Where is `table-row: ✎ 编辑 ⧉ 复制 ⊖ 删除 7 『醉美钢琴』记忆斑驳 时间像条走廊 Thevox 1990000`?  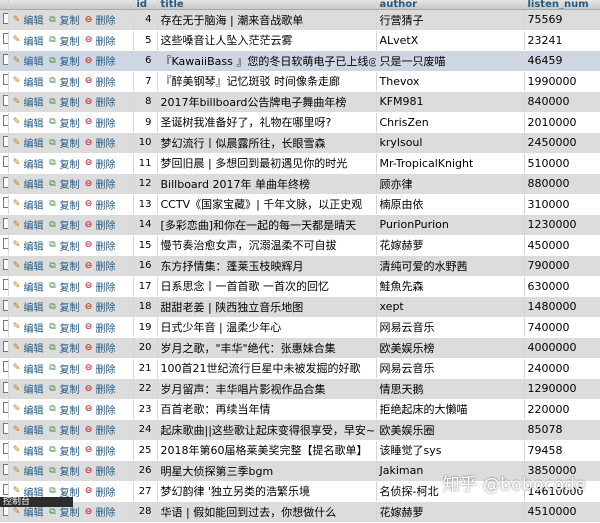 table-row: ✎ 编辑 ⧉ 复制 ⊖ 删除 7 『醉美钢琴』记忆斑驳 时间像条走廊 Thevox 1990000 is located at coordinates (300, 81).